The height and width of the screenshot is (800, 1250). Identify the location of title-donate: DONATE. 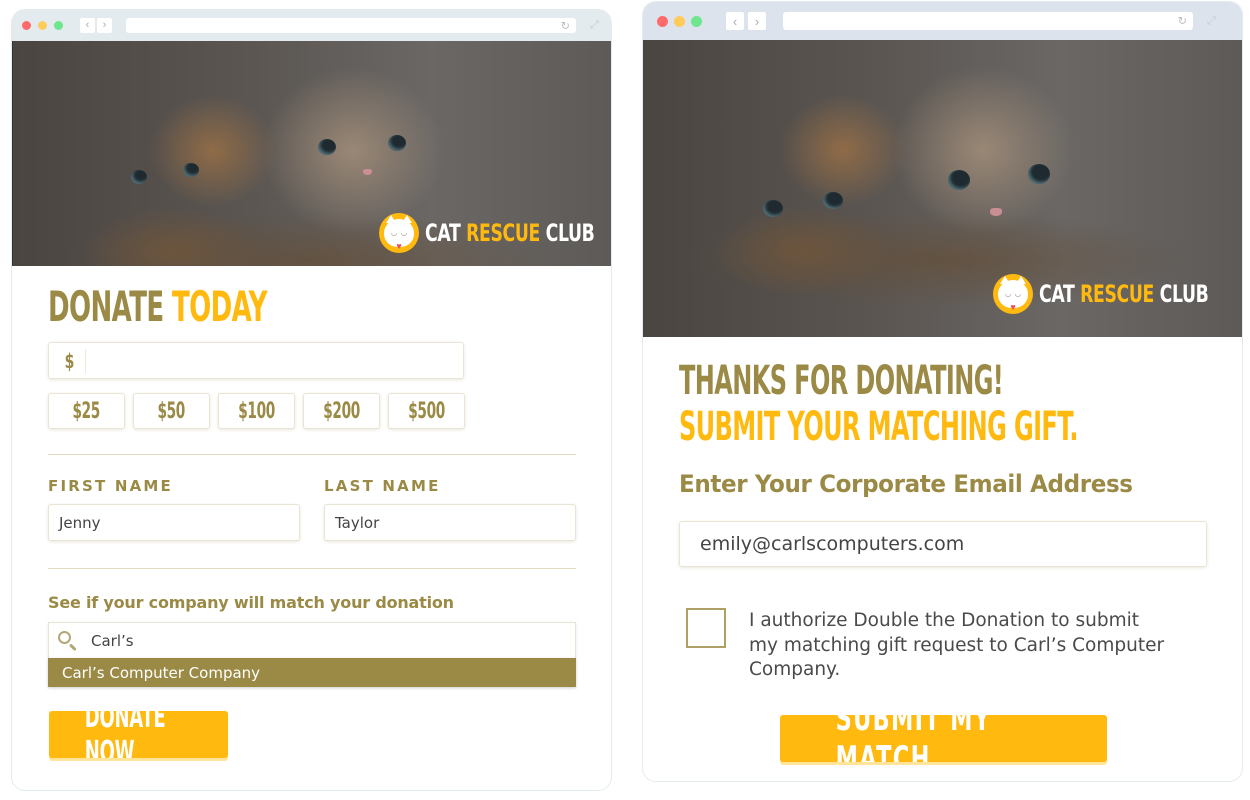
(106, 306).